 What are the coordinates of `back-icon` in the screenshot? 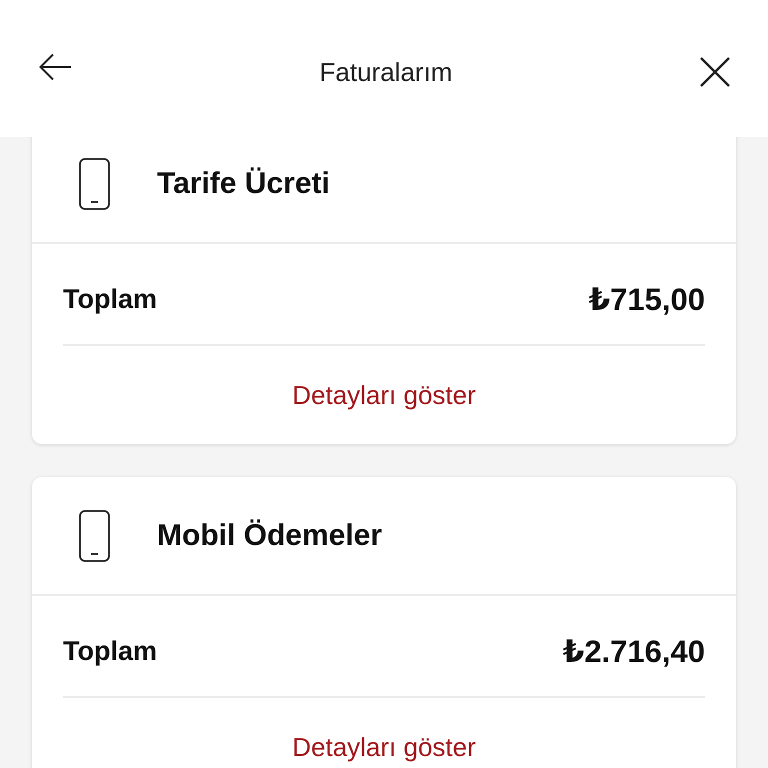 It's located at (55, 66).